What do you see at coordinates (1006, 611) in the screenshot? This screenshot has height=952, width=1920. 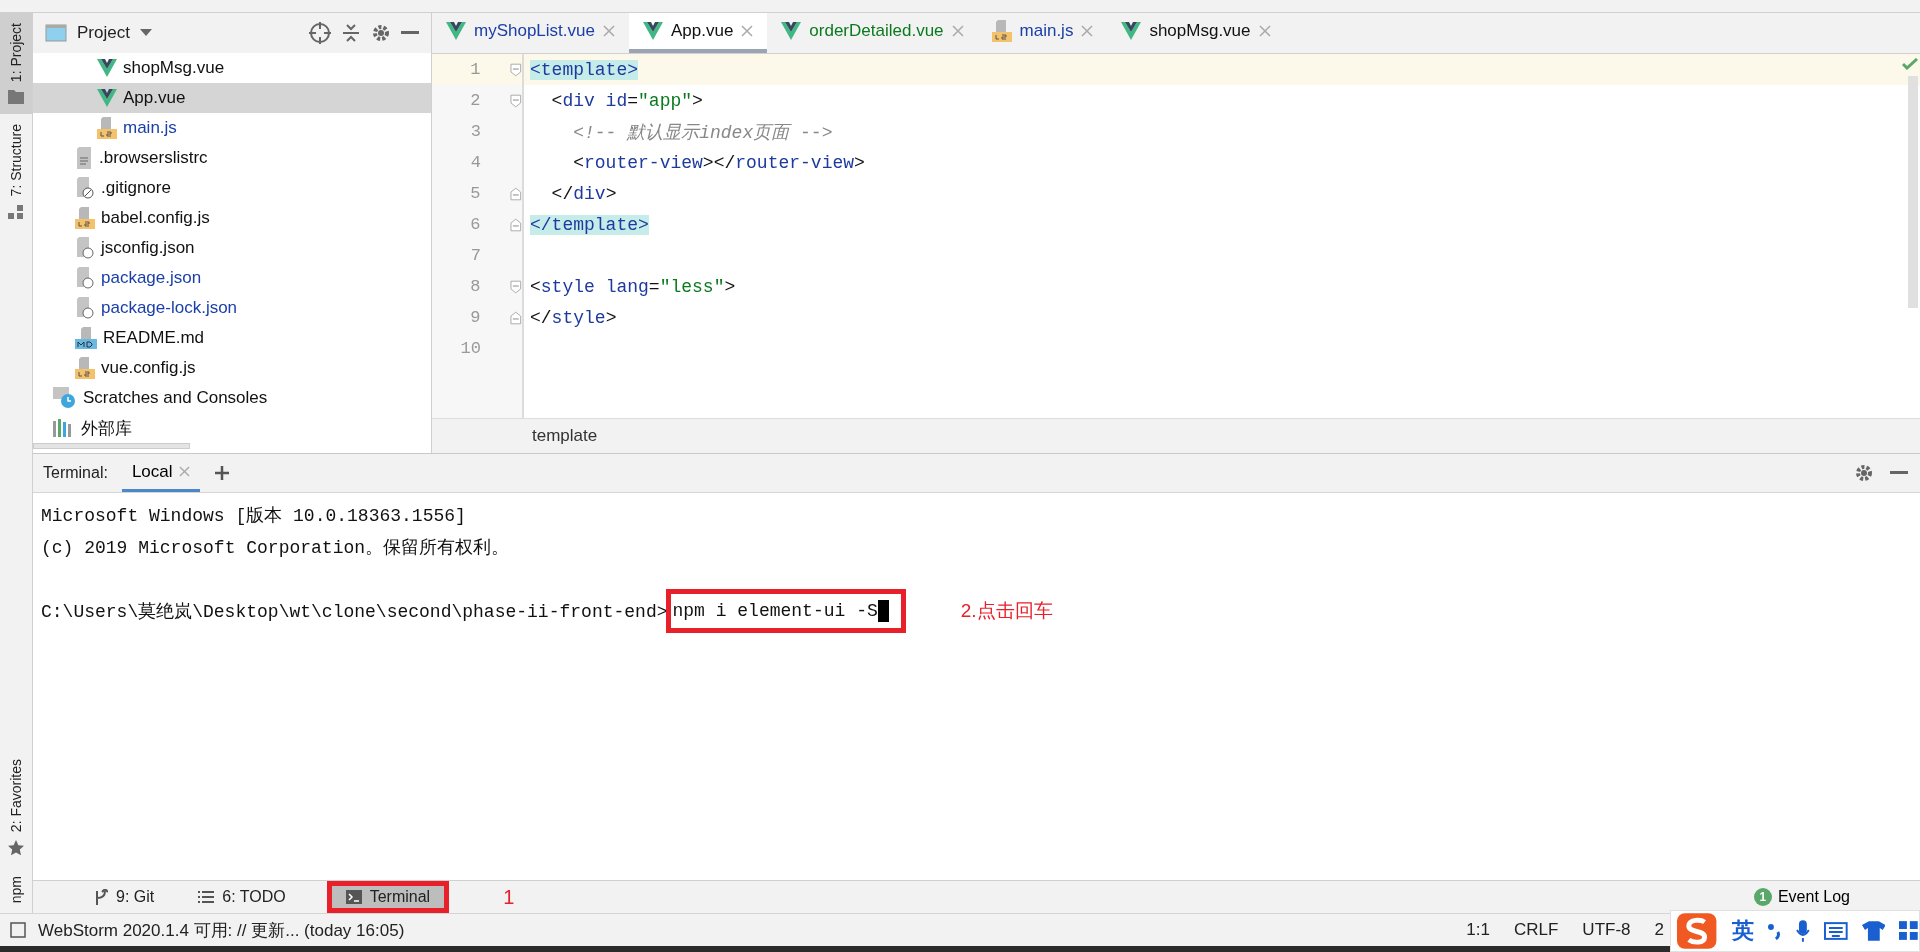 I see `annotation-text: 2.点击回车` at bounding box center [1006, 611].